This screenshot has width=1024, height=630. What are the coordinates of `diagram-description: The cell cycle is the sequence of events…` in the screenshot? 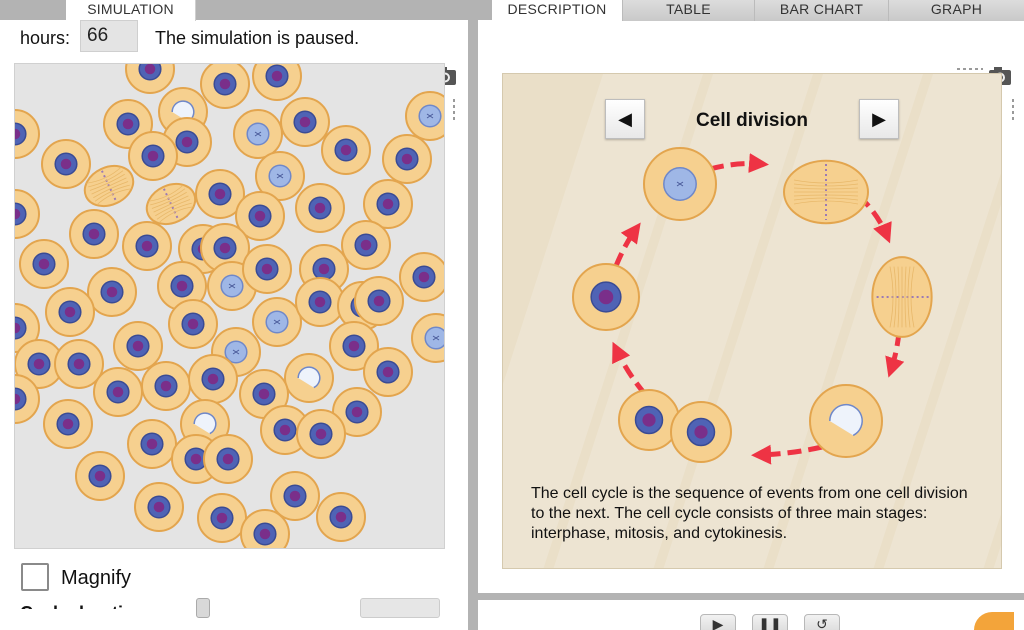 It's located at (749, 513).